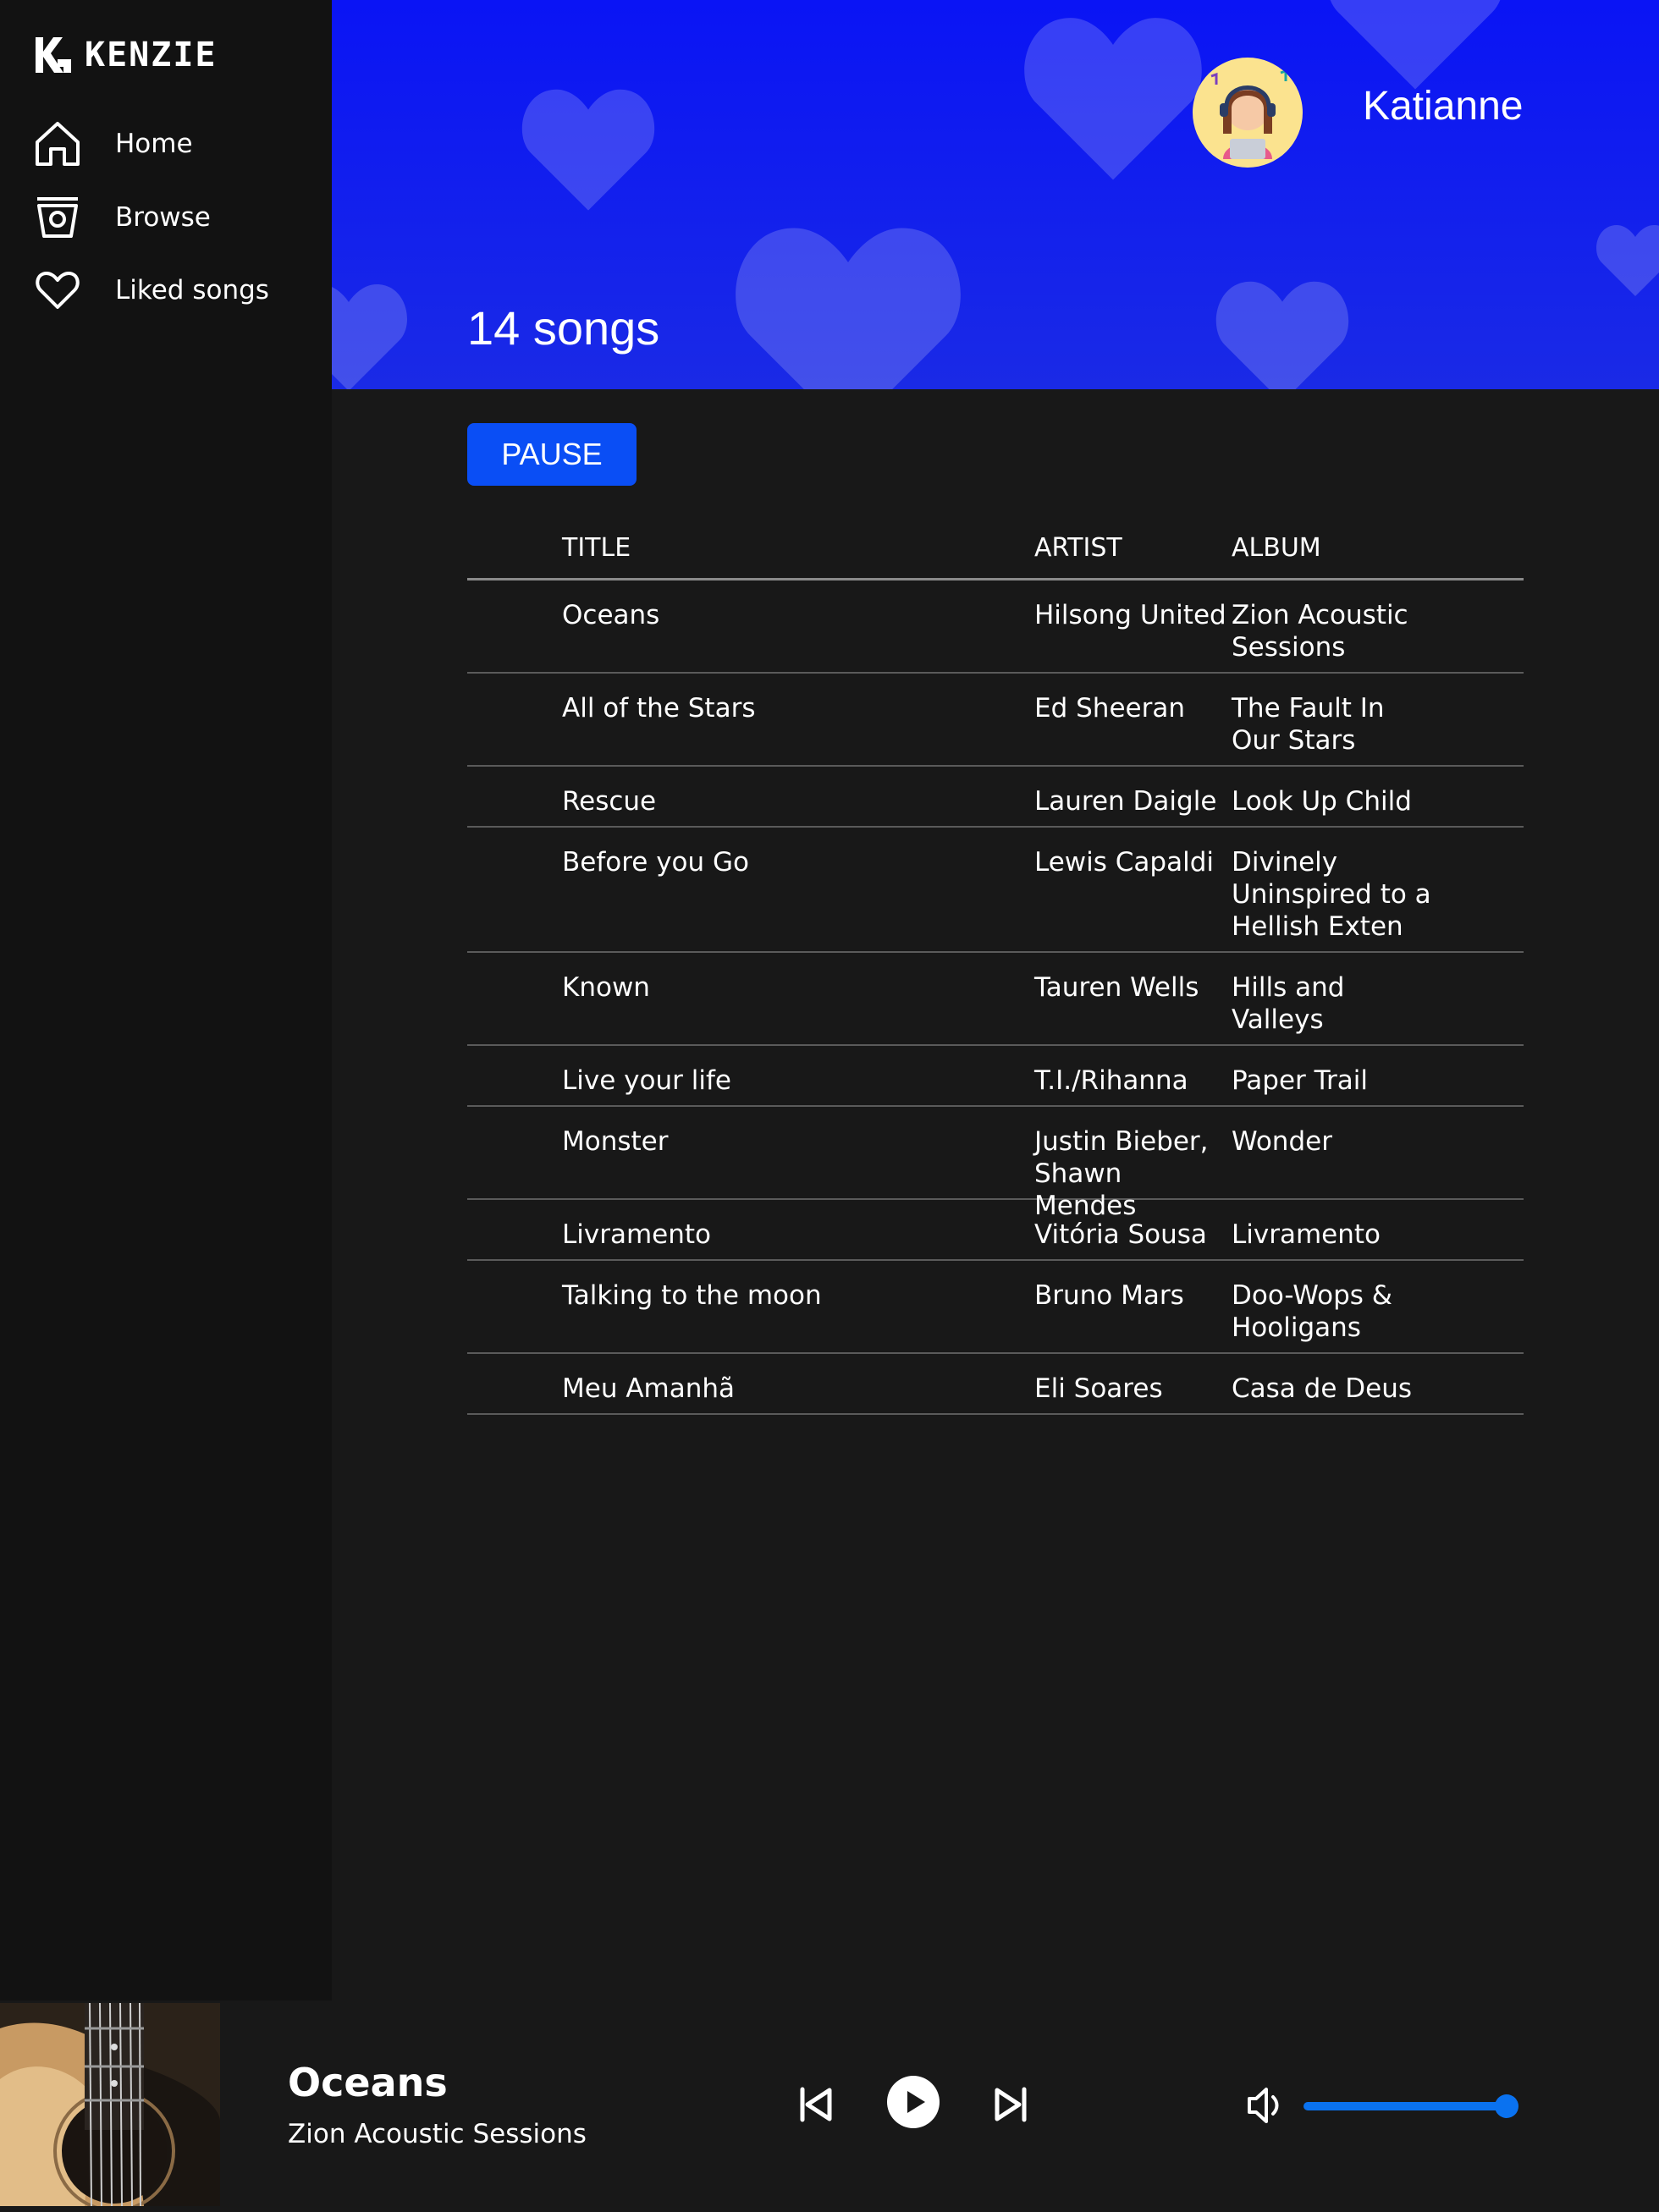 This screenshot has width=1659, height=2212. I want to click on song-album: Livramento, so click(1306, 1234).